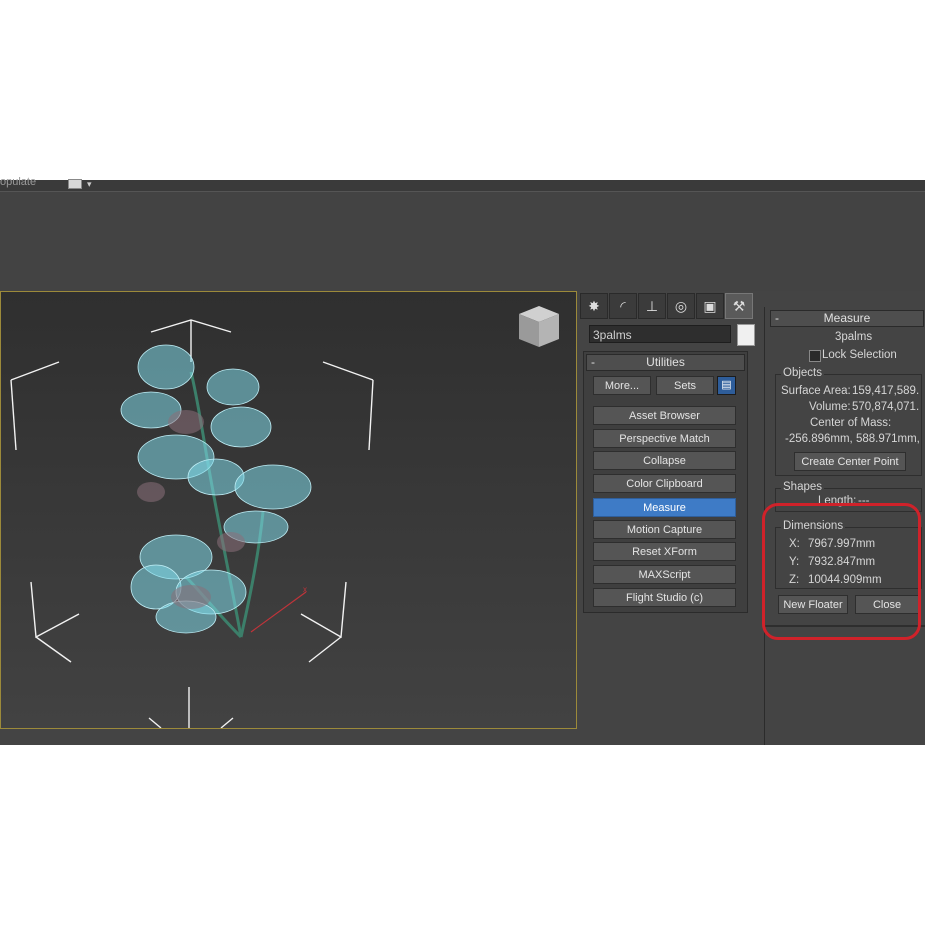 Image resolution: width=925 pixels, height=925 pixels. Describe the element at coordinates (746, 335) in the screenshot. I see `object-color-swatch` at that location.